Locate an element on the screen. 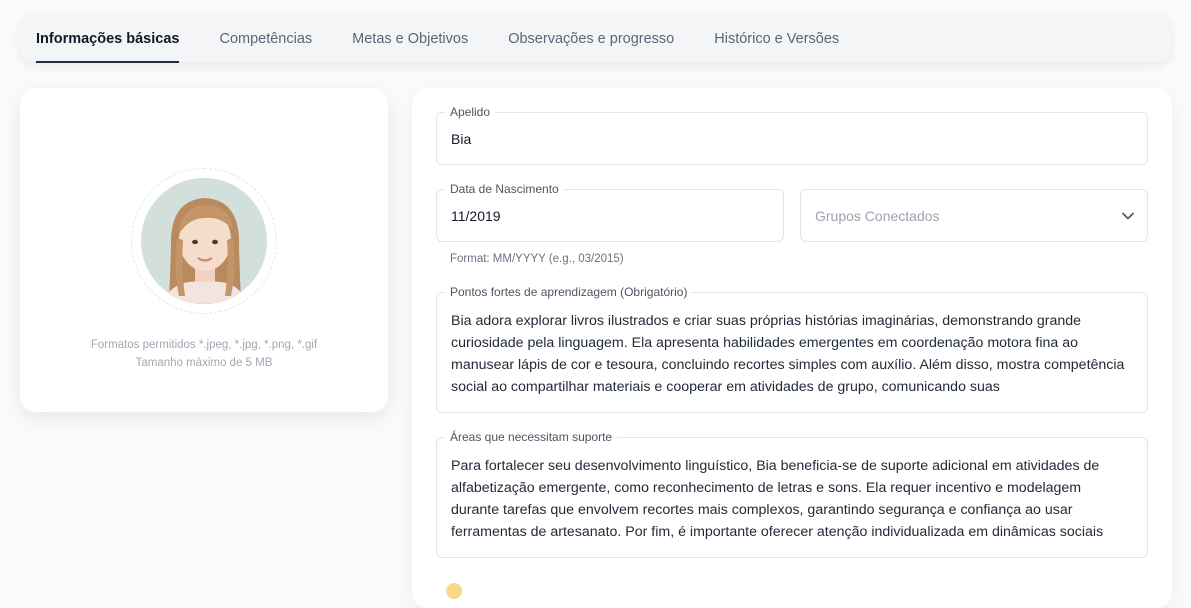 The width and height of the screenshot is (1191, 608). avatar is located at coordinates (204, 241).